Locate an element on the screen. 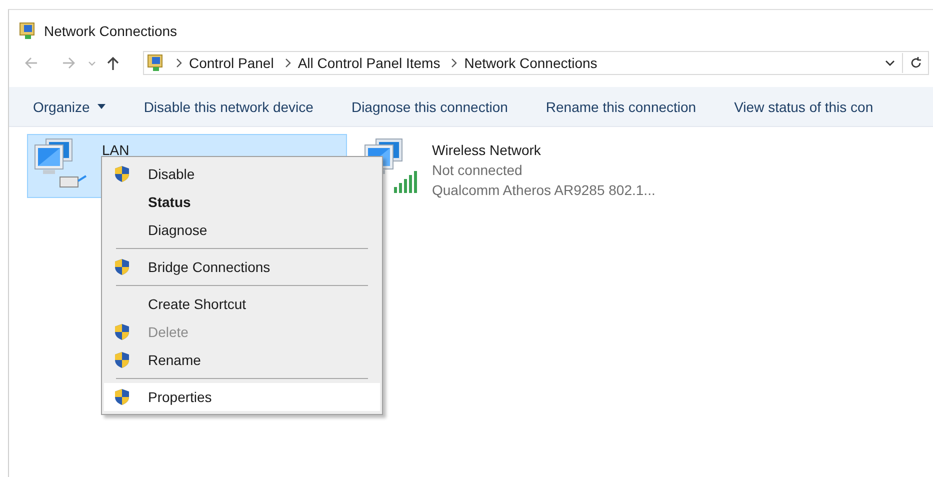  window-title: Network Connections is located at coordinates (111, 31).